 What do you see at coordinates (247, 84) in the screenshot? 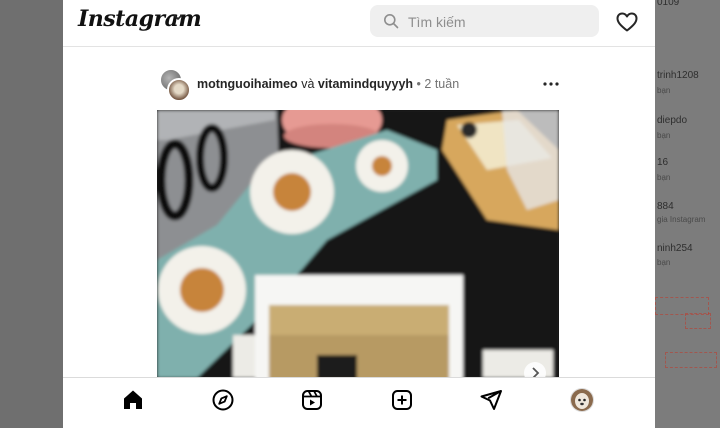
I see `post-author-1: motnguoihaimeo` at bounding box center [247, 84].